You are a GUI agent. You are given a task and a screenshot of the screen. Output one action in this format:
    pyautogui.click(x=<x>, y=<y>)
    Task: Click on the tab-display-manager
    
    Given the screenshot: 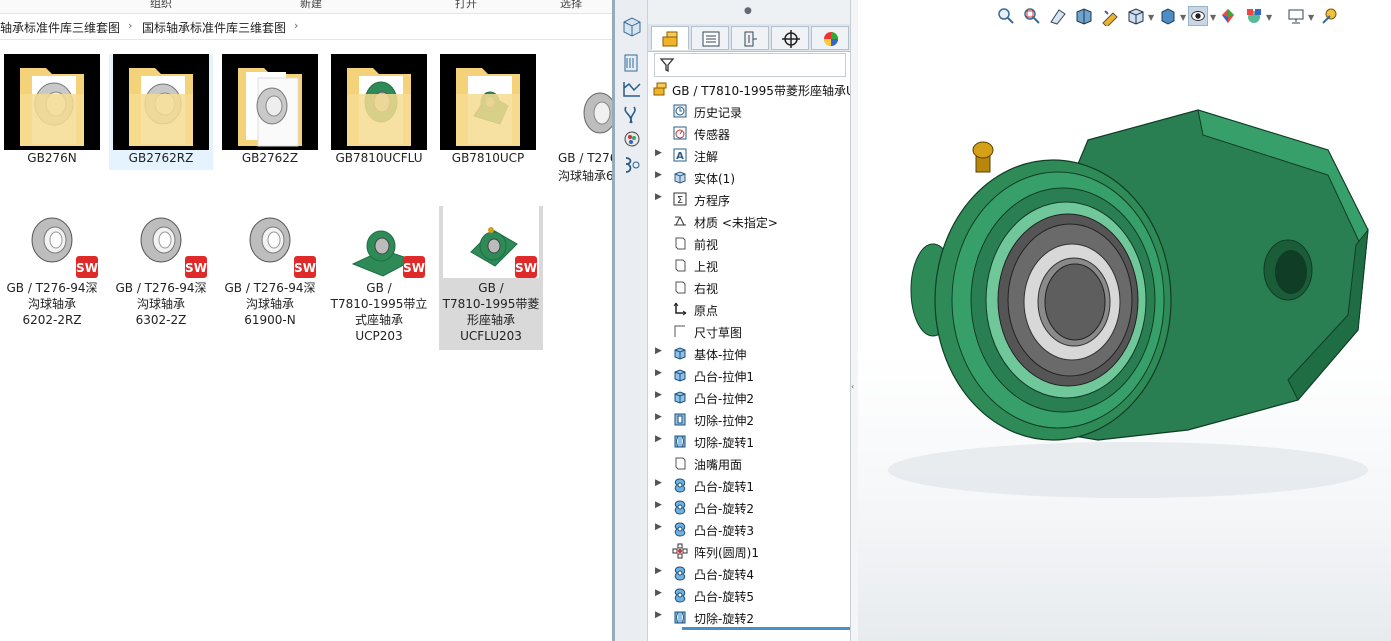 What is the action you would take?
    pyautogui.click(x=830, y=38)
    